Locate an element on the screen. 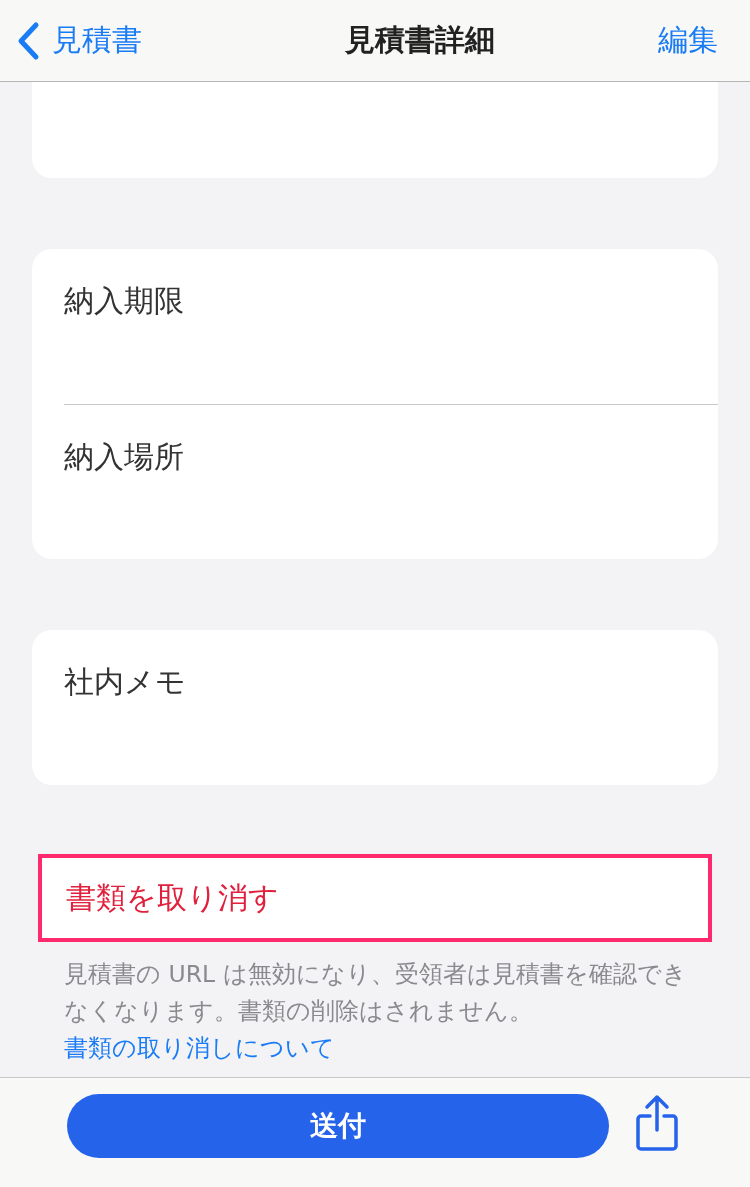  edit-button: 編集 is located at coordinates (688, 40).